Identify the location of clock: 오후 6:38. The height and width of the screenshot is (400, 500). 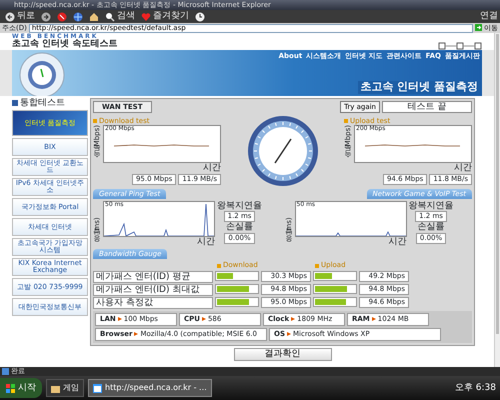
(475, 388).